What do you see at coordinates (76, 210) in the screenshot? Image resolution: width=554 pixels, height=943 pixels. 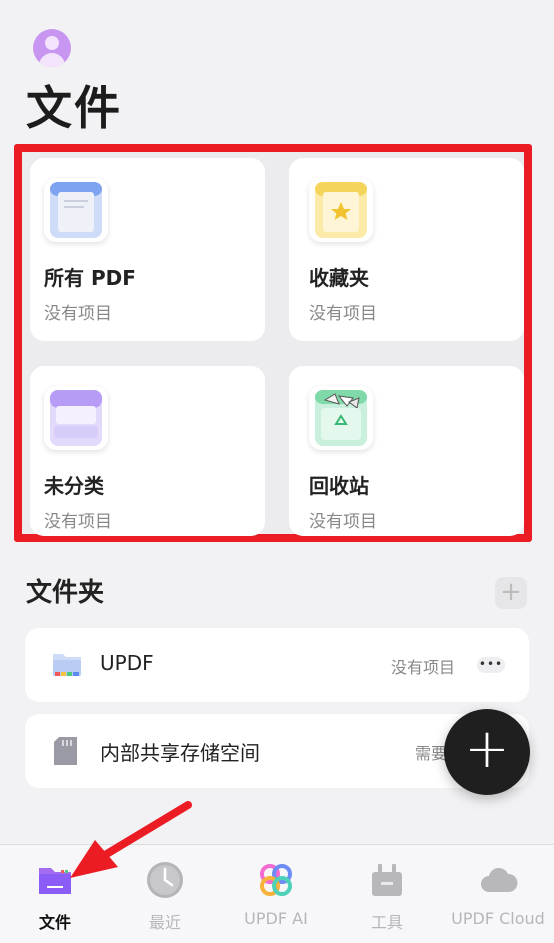 I see `all-pdf-icon` at bounding box center [76, 210].